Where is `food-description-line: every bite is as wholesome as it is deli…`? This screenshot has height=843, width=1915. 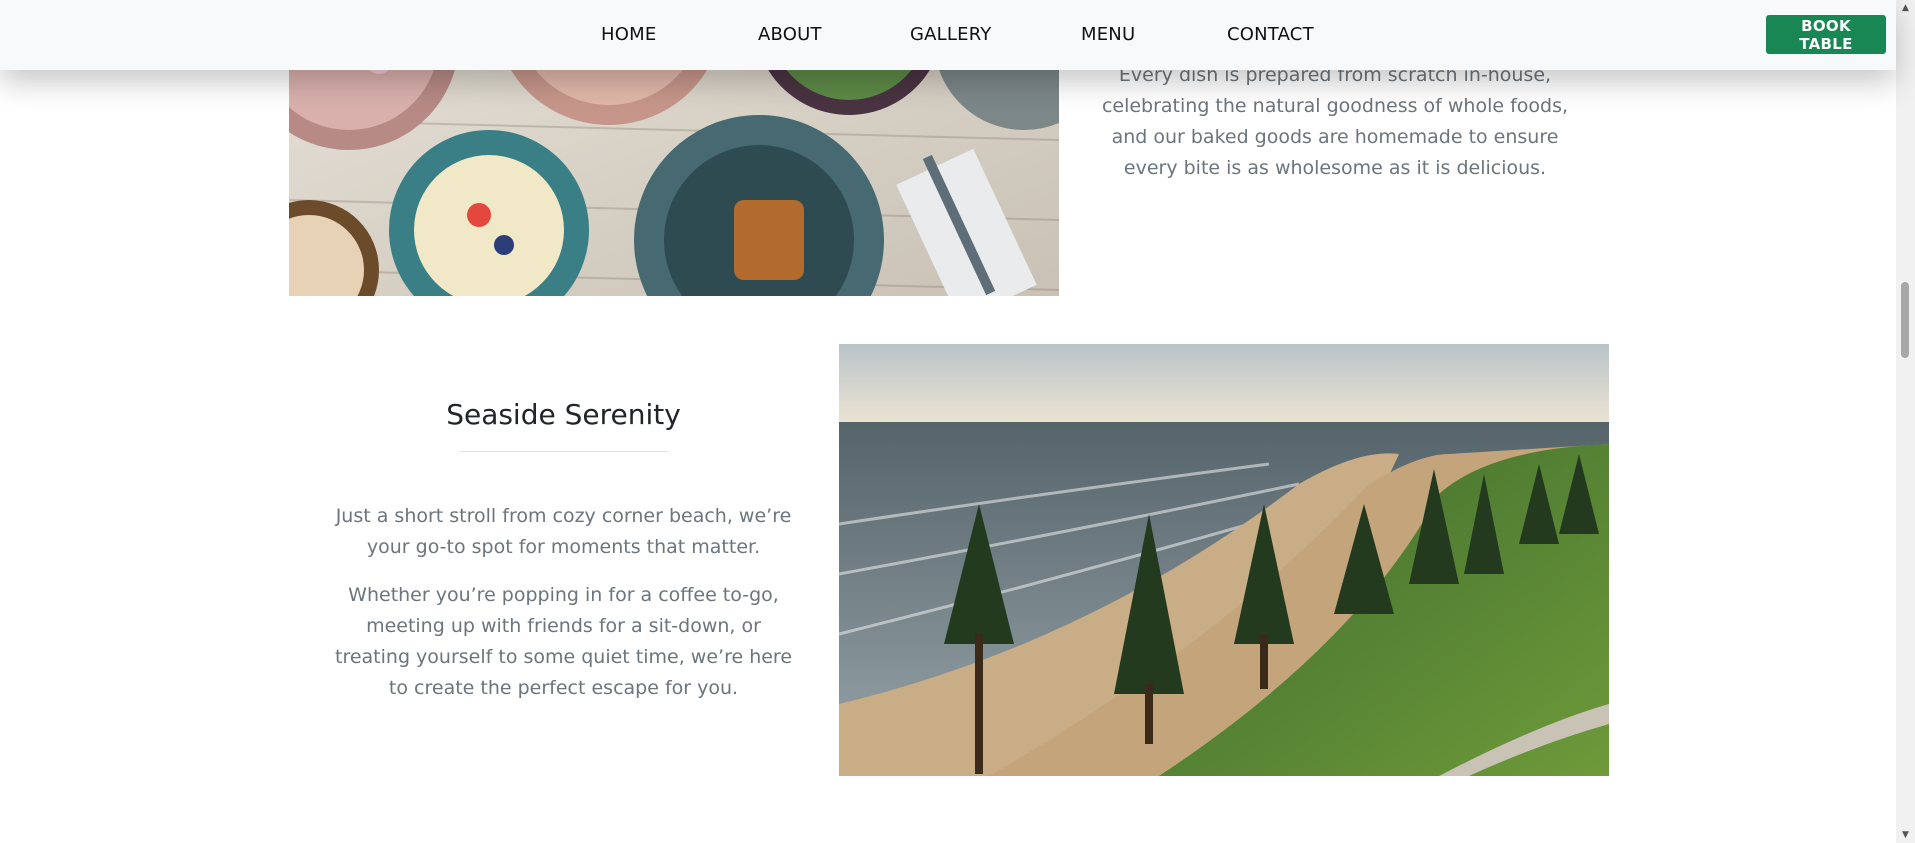
food-description-line: every bite is as wholesome as it is deli… is located at coordinates (1335, 168).